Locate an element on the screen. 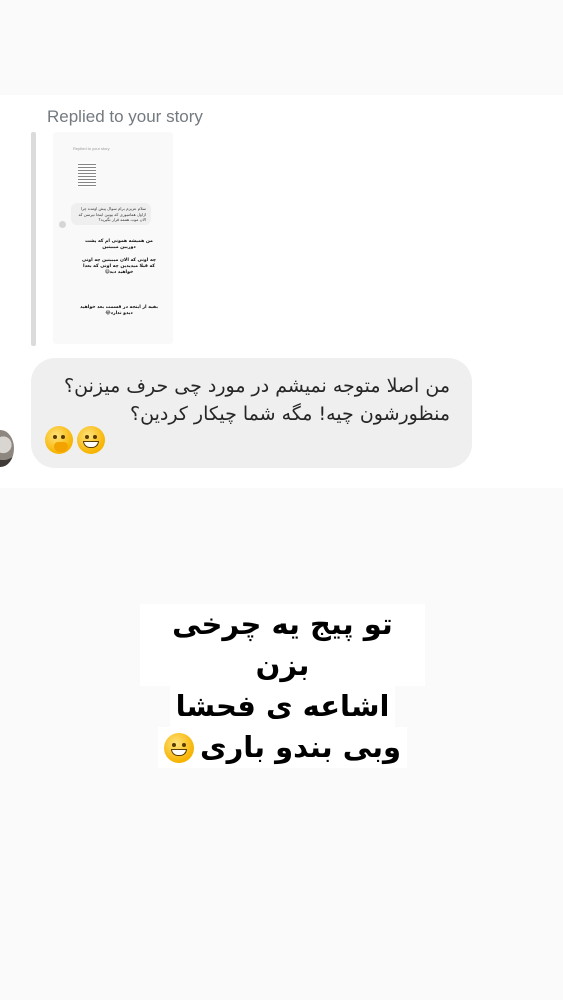 This screenshot has height=1000, width=563. caption-line-3: وبی بندو باری is located at coordinates (300, 747).